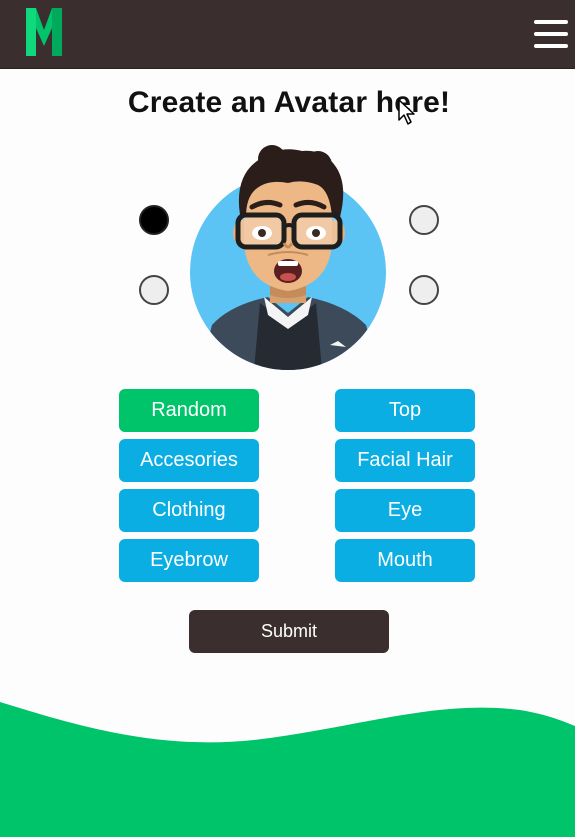 The height and width of the screenshot is (837, 575). I want to click on radio-option-right-bottom, so click(424, 290).